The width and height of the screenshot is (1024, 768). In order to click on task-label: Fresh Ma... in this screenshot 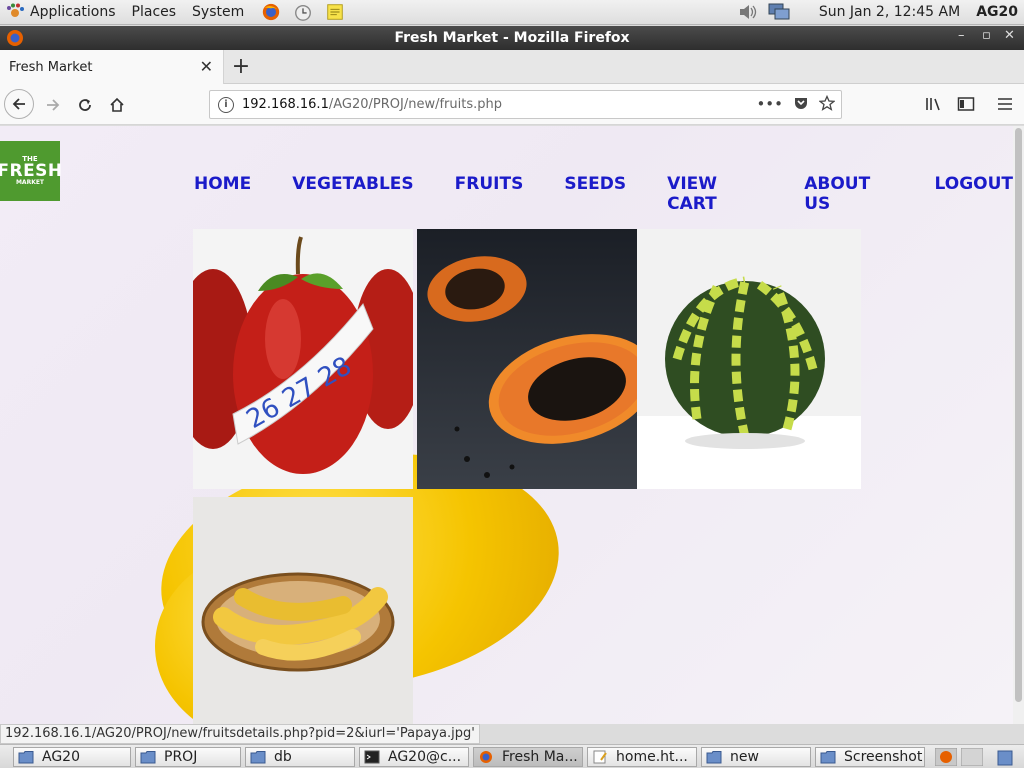, I will do `click(540, 756)`.